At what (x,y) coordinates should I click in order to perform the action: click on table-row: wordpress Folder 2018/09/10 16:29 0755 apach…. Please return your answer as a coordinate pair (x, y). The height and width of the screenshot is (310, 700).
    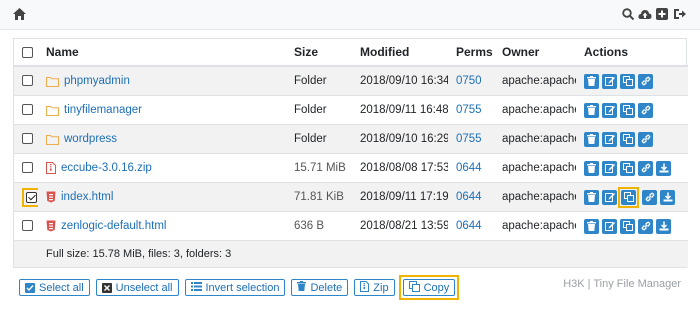
    Looking at the image, I should click on (351, 139).